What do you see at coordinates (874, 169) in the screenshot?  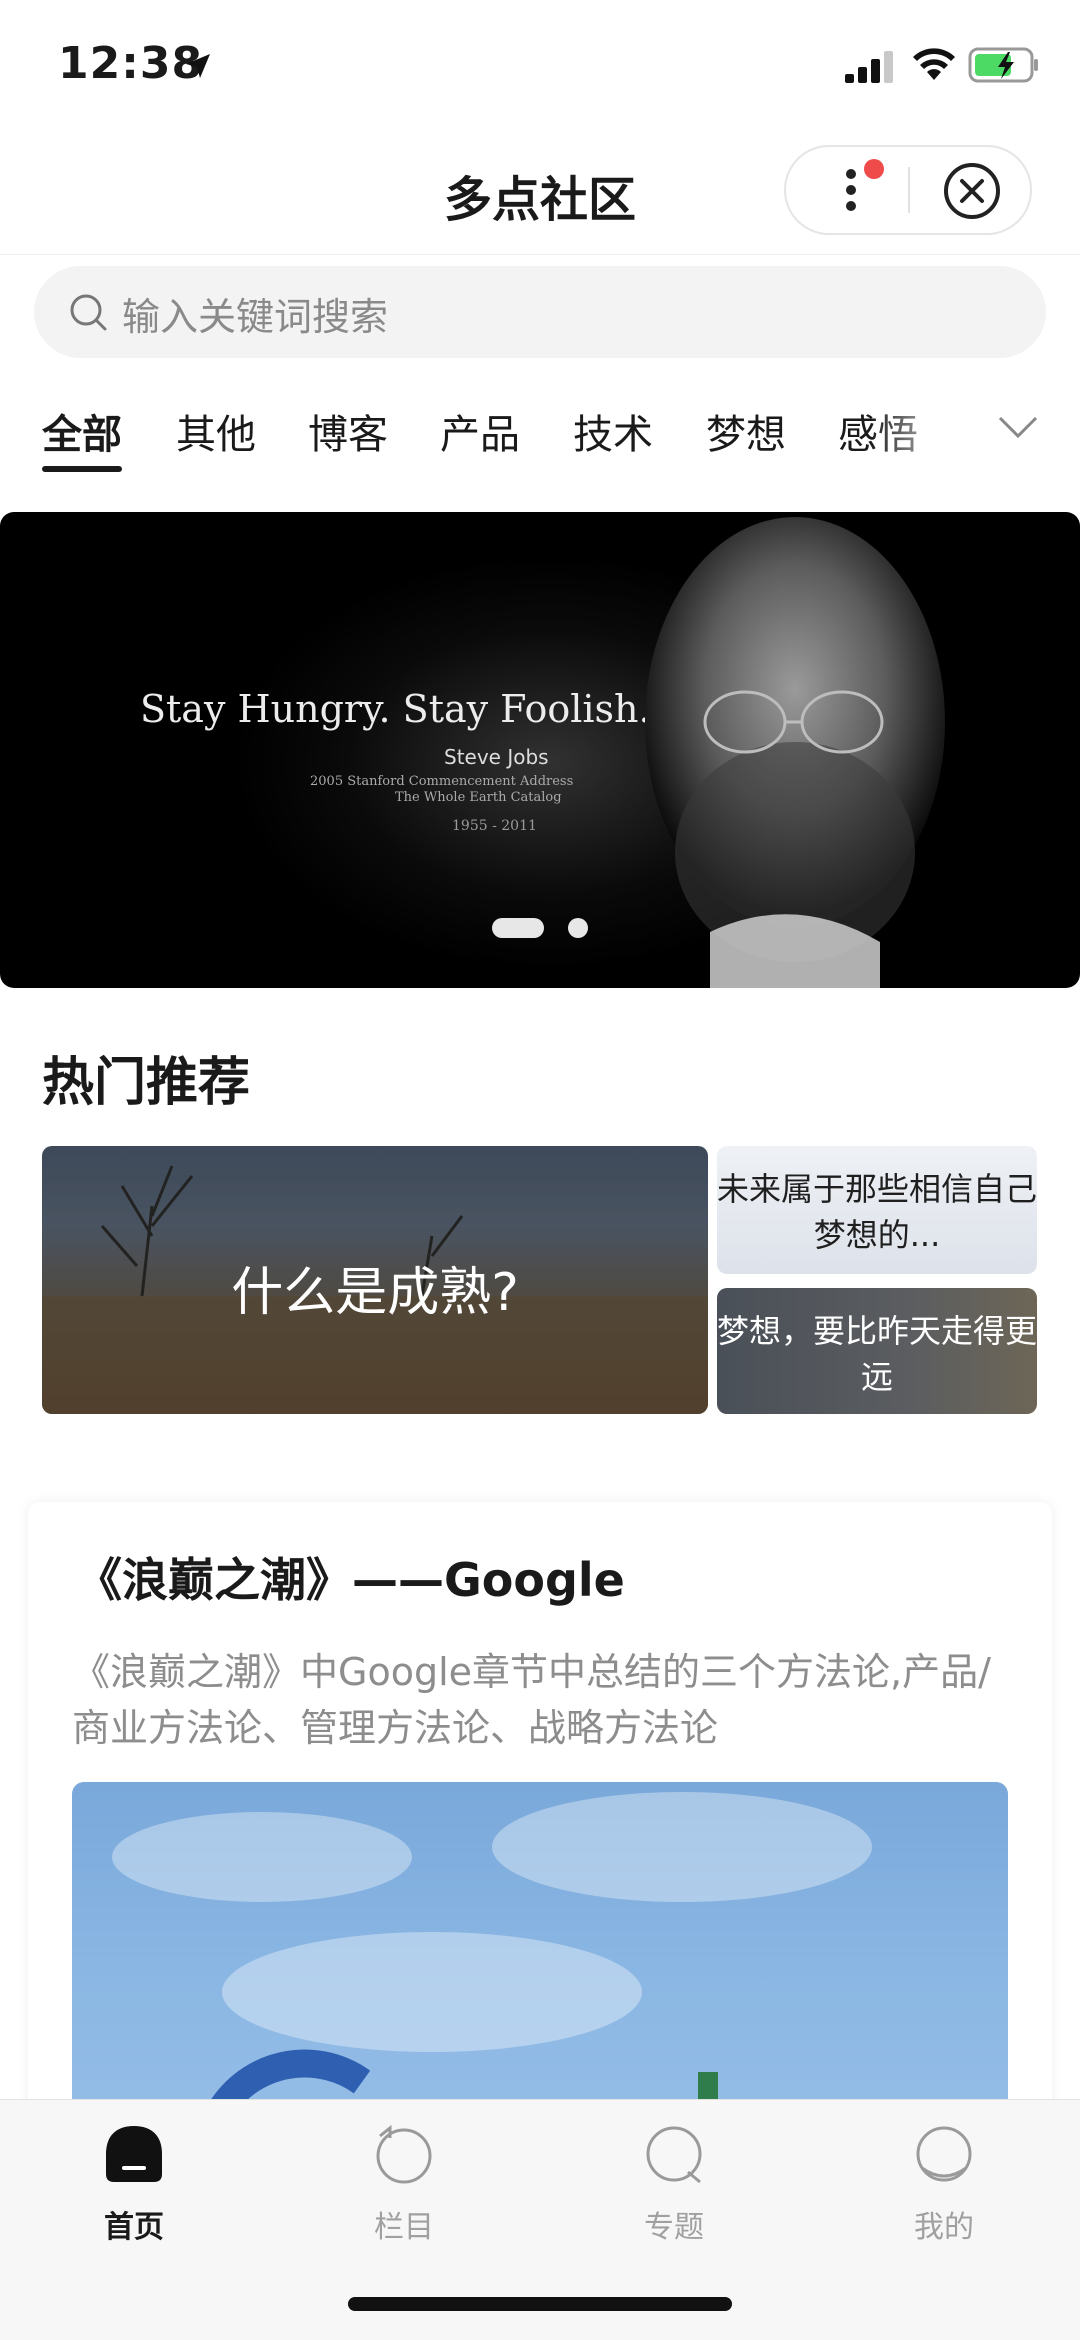 I see `notification-dot` at bounding box center [874, 169].